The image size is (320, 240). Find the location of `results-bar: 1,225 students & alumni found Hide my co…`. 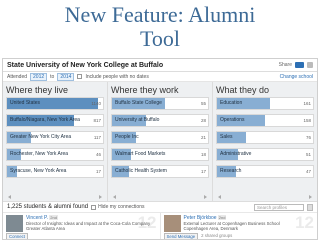

results-bar: 1,225 students & alumni found Hide my co… is located at coordinates (160, 207).